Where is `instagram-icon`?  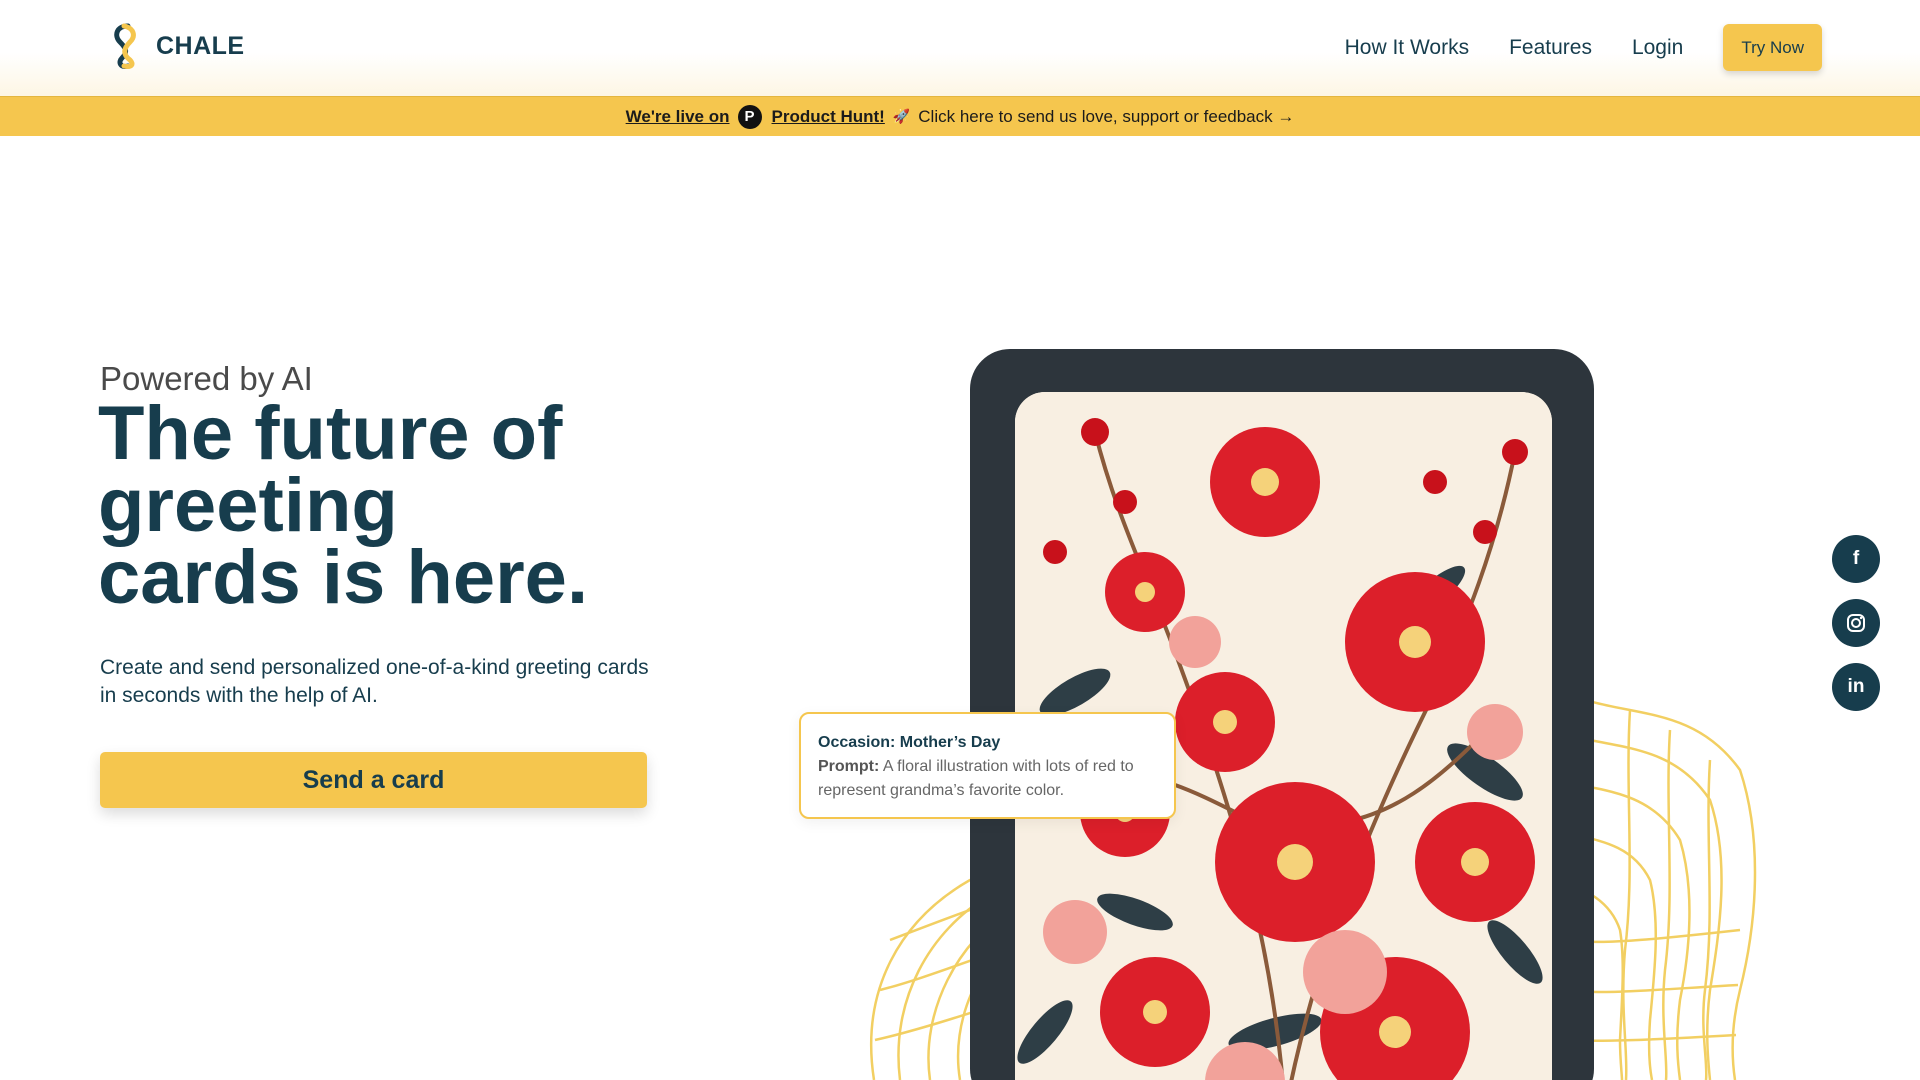 instagram-icon is located at coordinates (1856, 623).